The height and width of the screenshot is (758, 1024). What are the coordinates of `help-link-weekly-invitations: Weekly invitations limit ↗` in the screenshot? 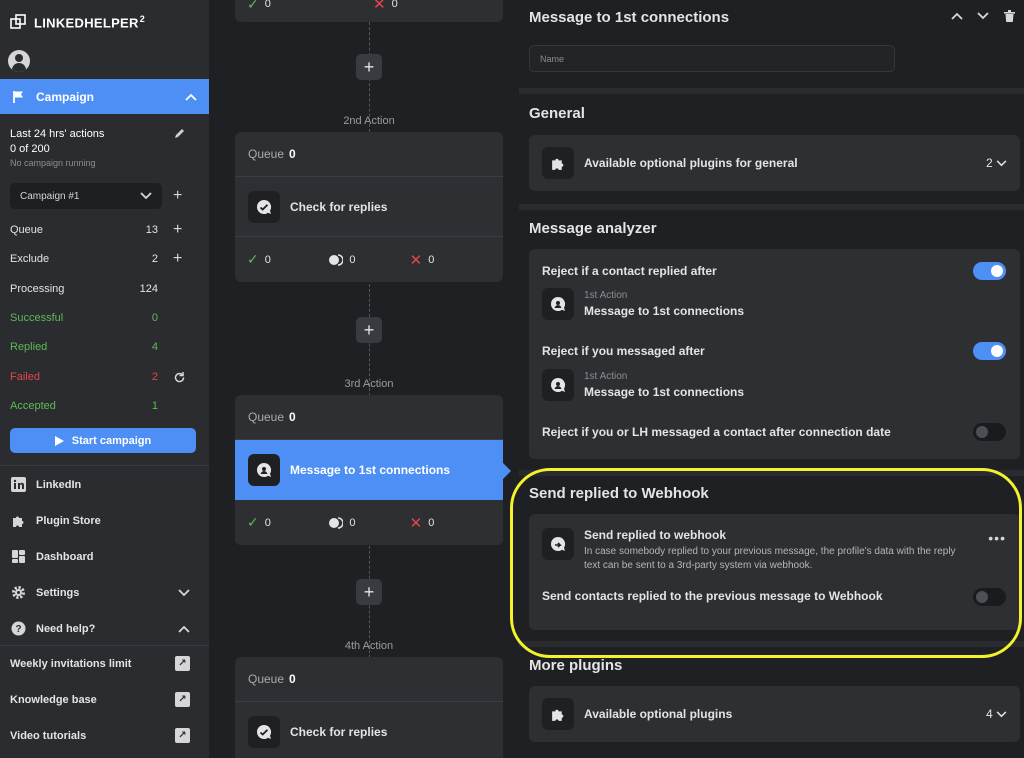 It's located at (100, 663).